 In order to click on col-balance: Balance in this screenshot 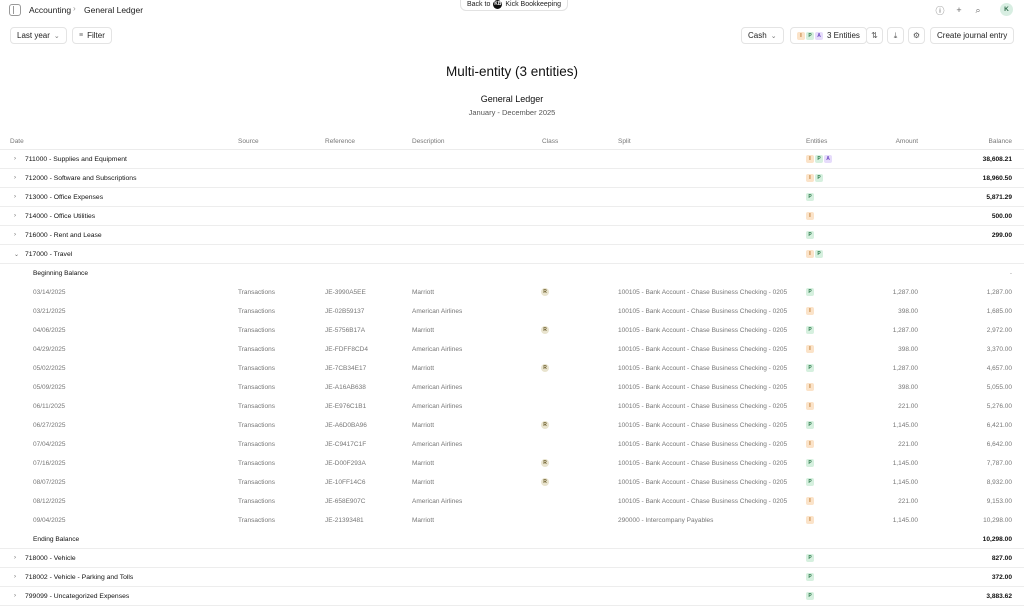, I will do `click(1001, 141)`.